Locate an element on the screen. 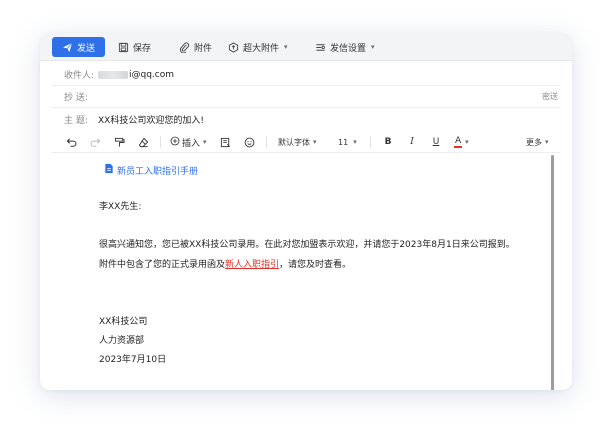 The height and width of the screenshot is (430, 612). subject-row: 主 题: XX科技公司欢迎您的加入! is located at coordinates (306, 119).